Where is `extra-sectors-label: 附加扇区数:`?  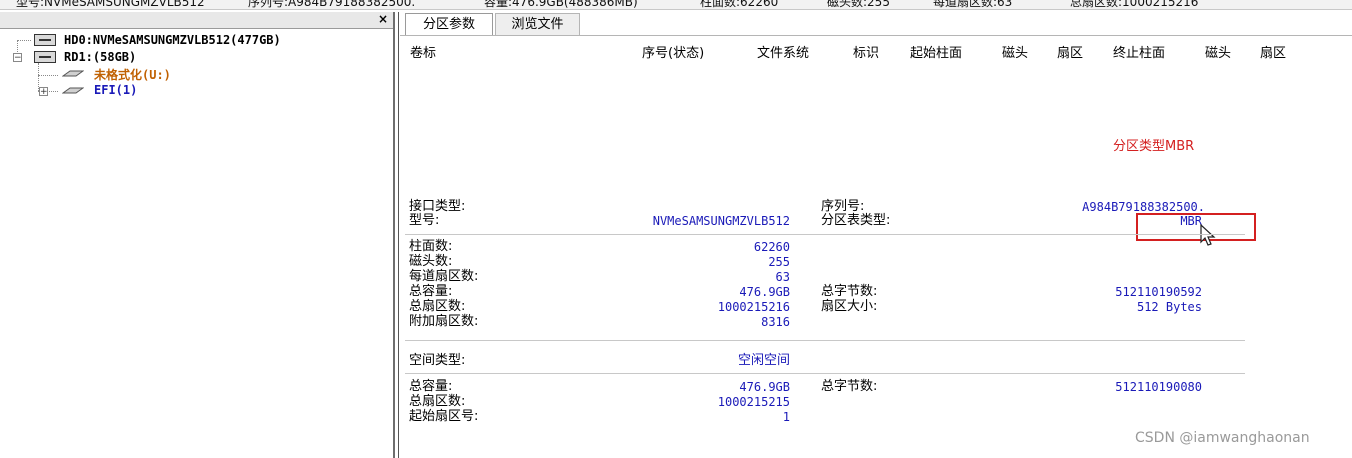
extra-sectors-label: 附加扇区数: is located at coordinates (444, 321).